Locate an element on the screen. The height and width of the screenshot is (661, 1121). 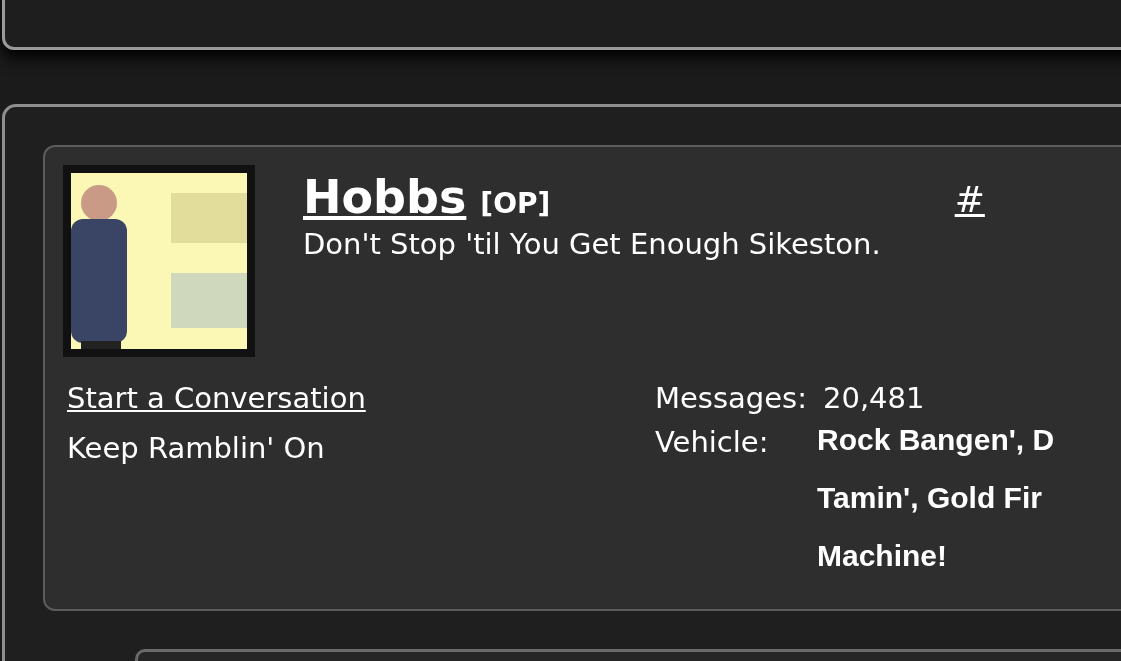
username-link: Hobbs is located at coordinates (385, 197).